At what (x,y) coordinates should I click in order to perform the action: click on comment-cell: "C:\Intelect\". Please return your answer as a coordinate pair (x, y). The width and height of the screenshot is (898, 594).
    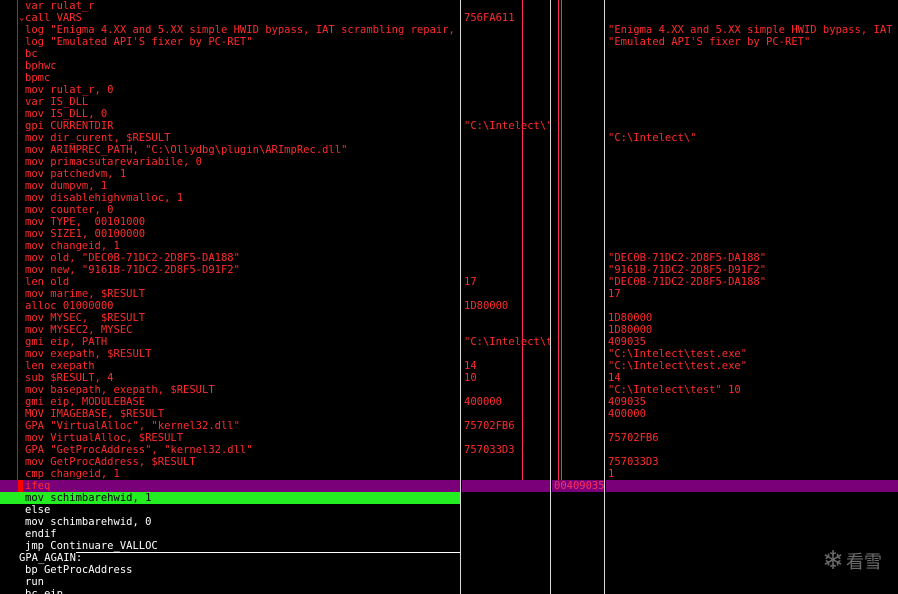
    Looking at the image, I should click on (652, 138).